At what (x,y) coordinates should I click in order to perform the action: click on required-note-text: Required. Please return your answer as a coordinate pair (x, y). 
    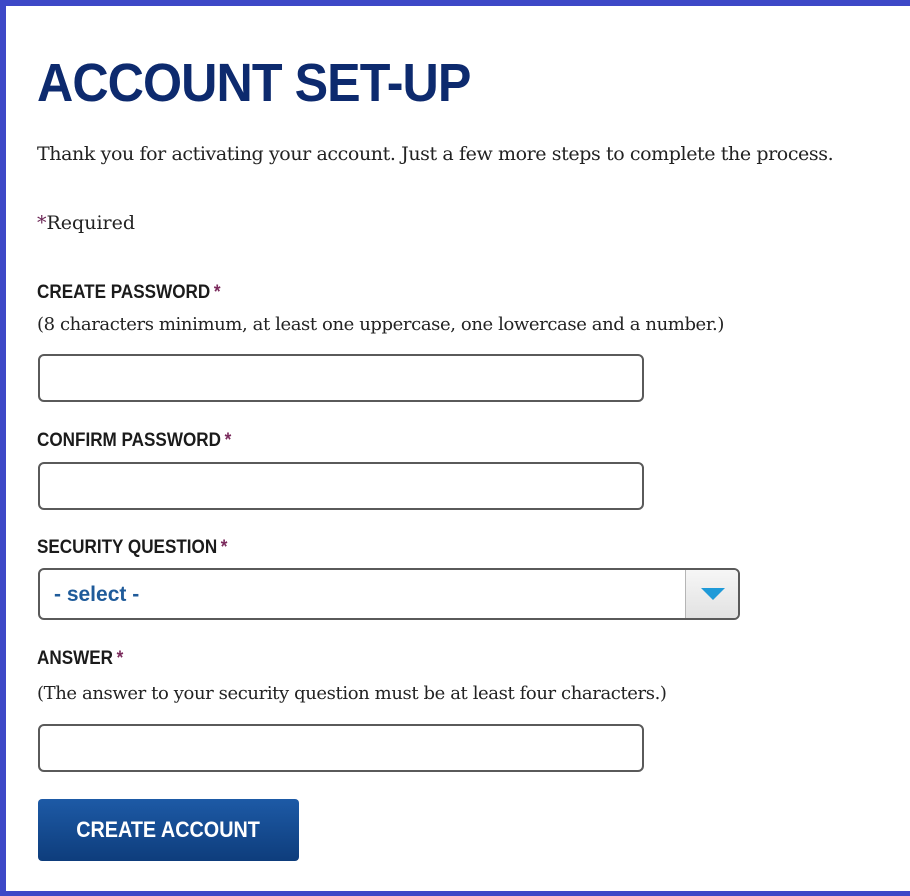
    Looking at the image, I should click on (91, 223).